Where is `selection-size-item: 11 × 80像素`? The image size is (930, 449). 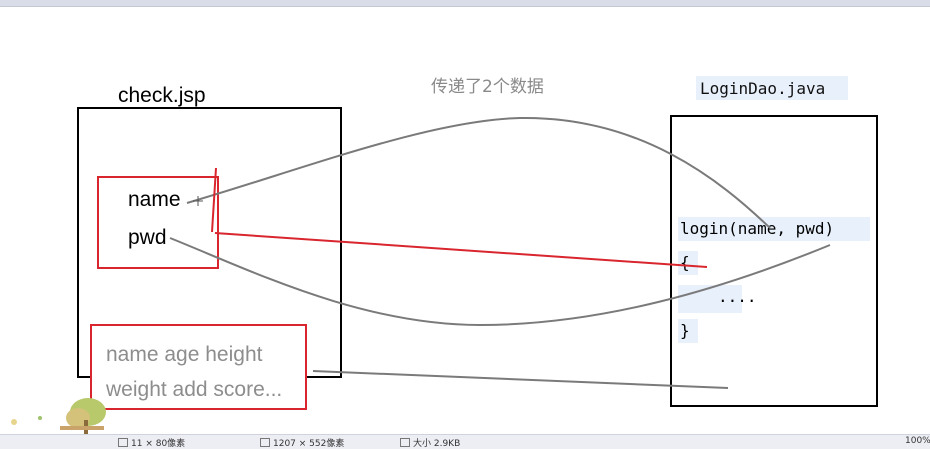
selection-size-item: 11 × 80像素 is located at coordinates (151, 442).